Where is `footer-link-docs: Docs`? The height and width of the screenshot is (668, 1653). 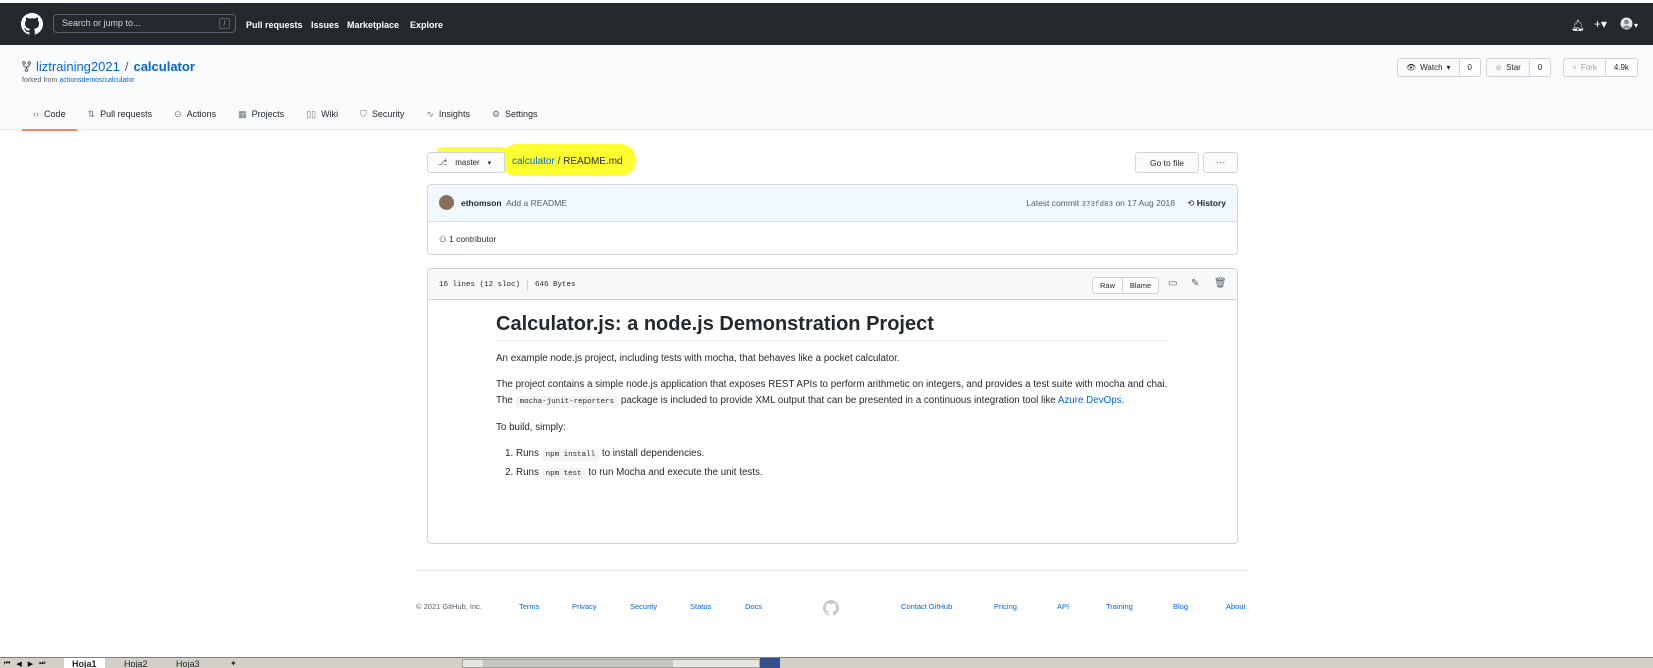 footer-link-docs: Docs is located at coordinates (753, 606).